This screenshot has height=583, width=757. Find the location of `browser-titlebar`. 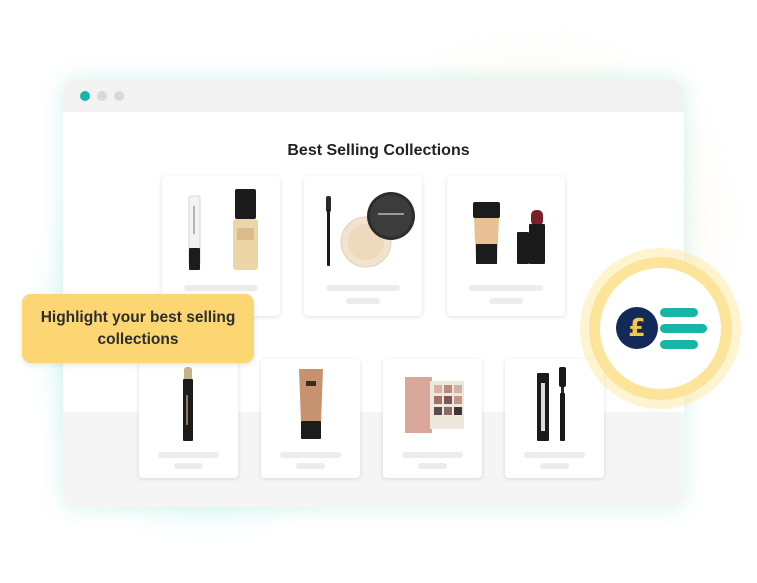

browser-titlebar is located at coordinates (373, 96).